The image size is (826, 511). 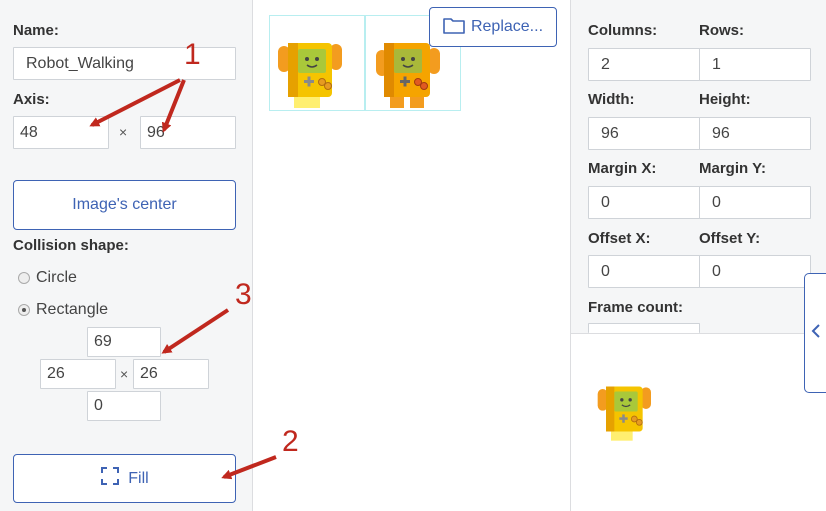 I want to click on fill-frame-icon, so click(x=110, y=478).